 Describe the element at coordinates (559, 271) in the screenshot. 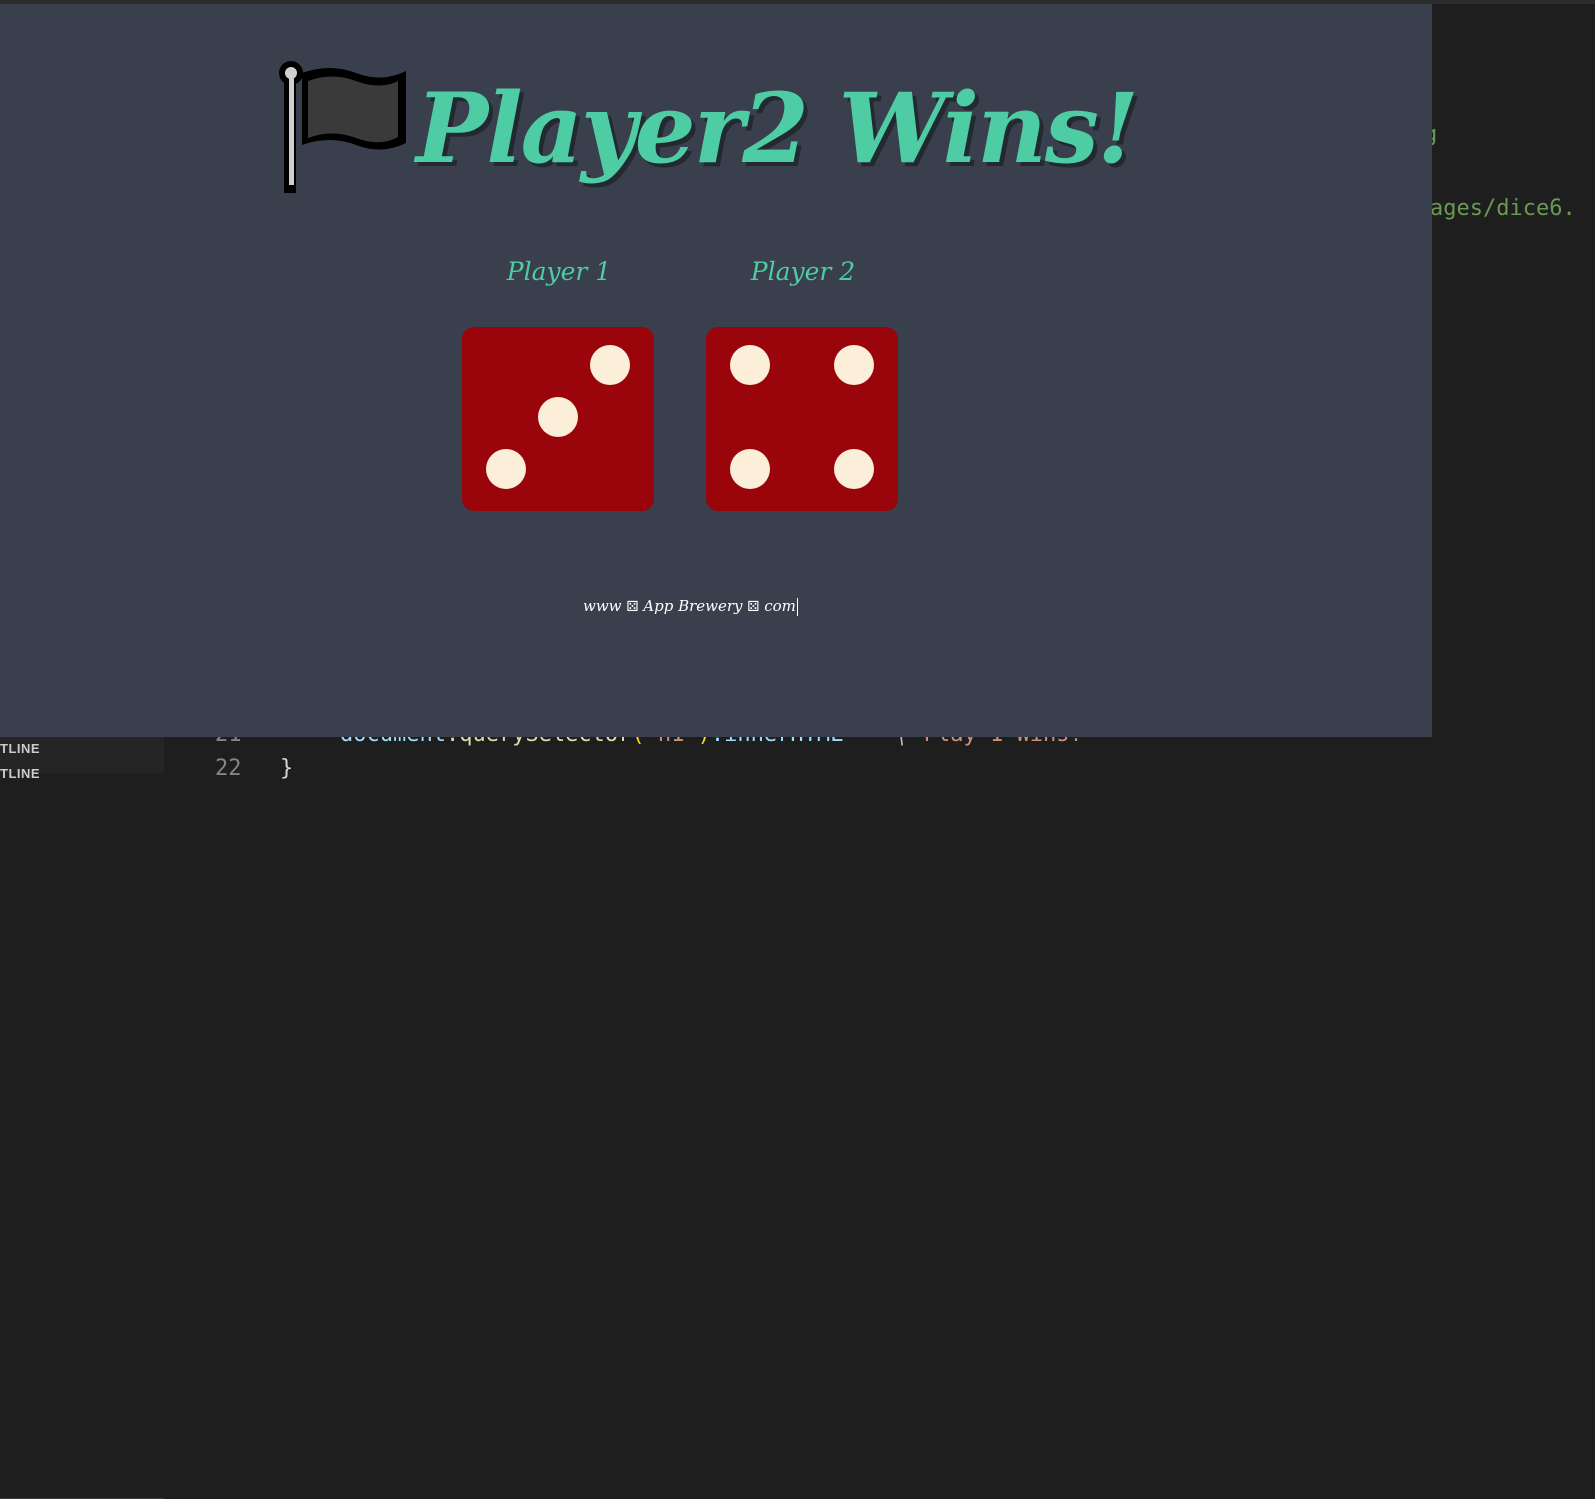

I see `player-1-label: Player 1` at that location.